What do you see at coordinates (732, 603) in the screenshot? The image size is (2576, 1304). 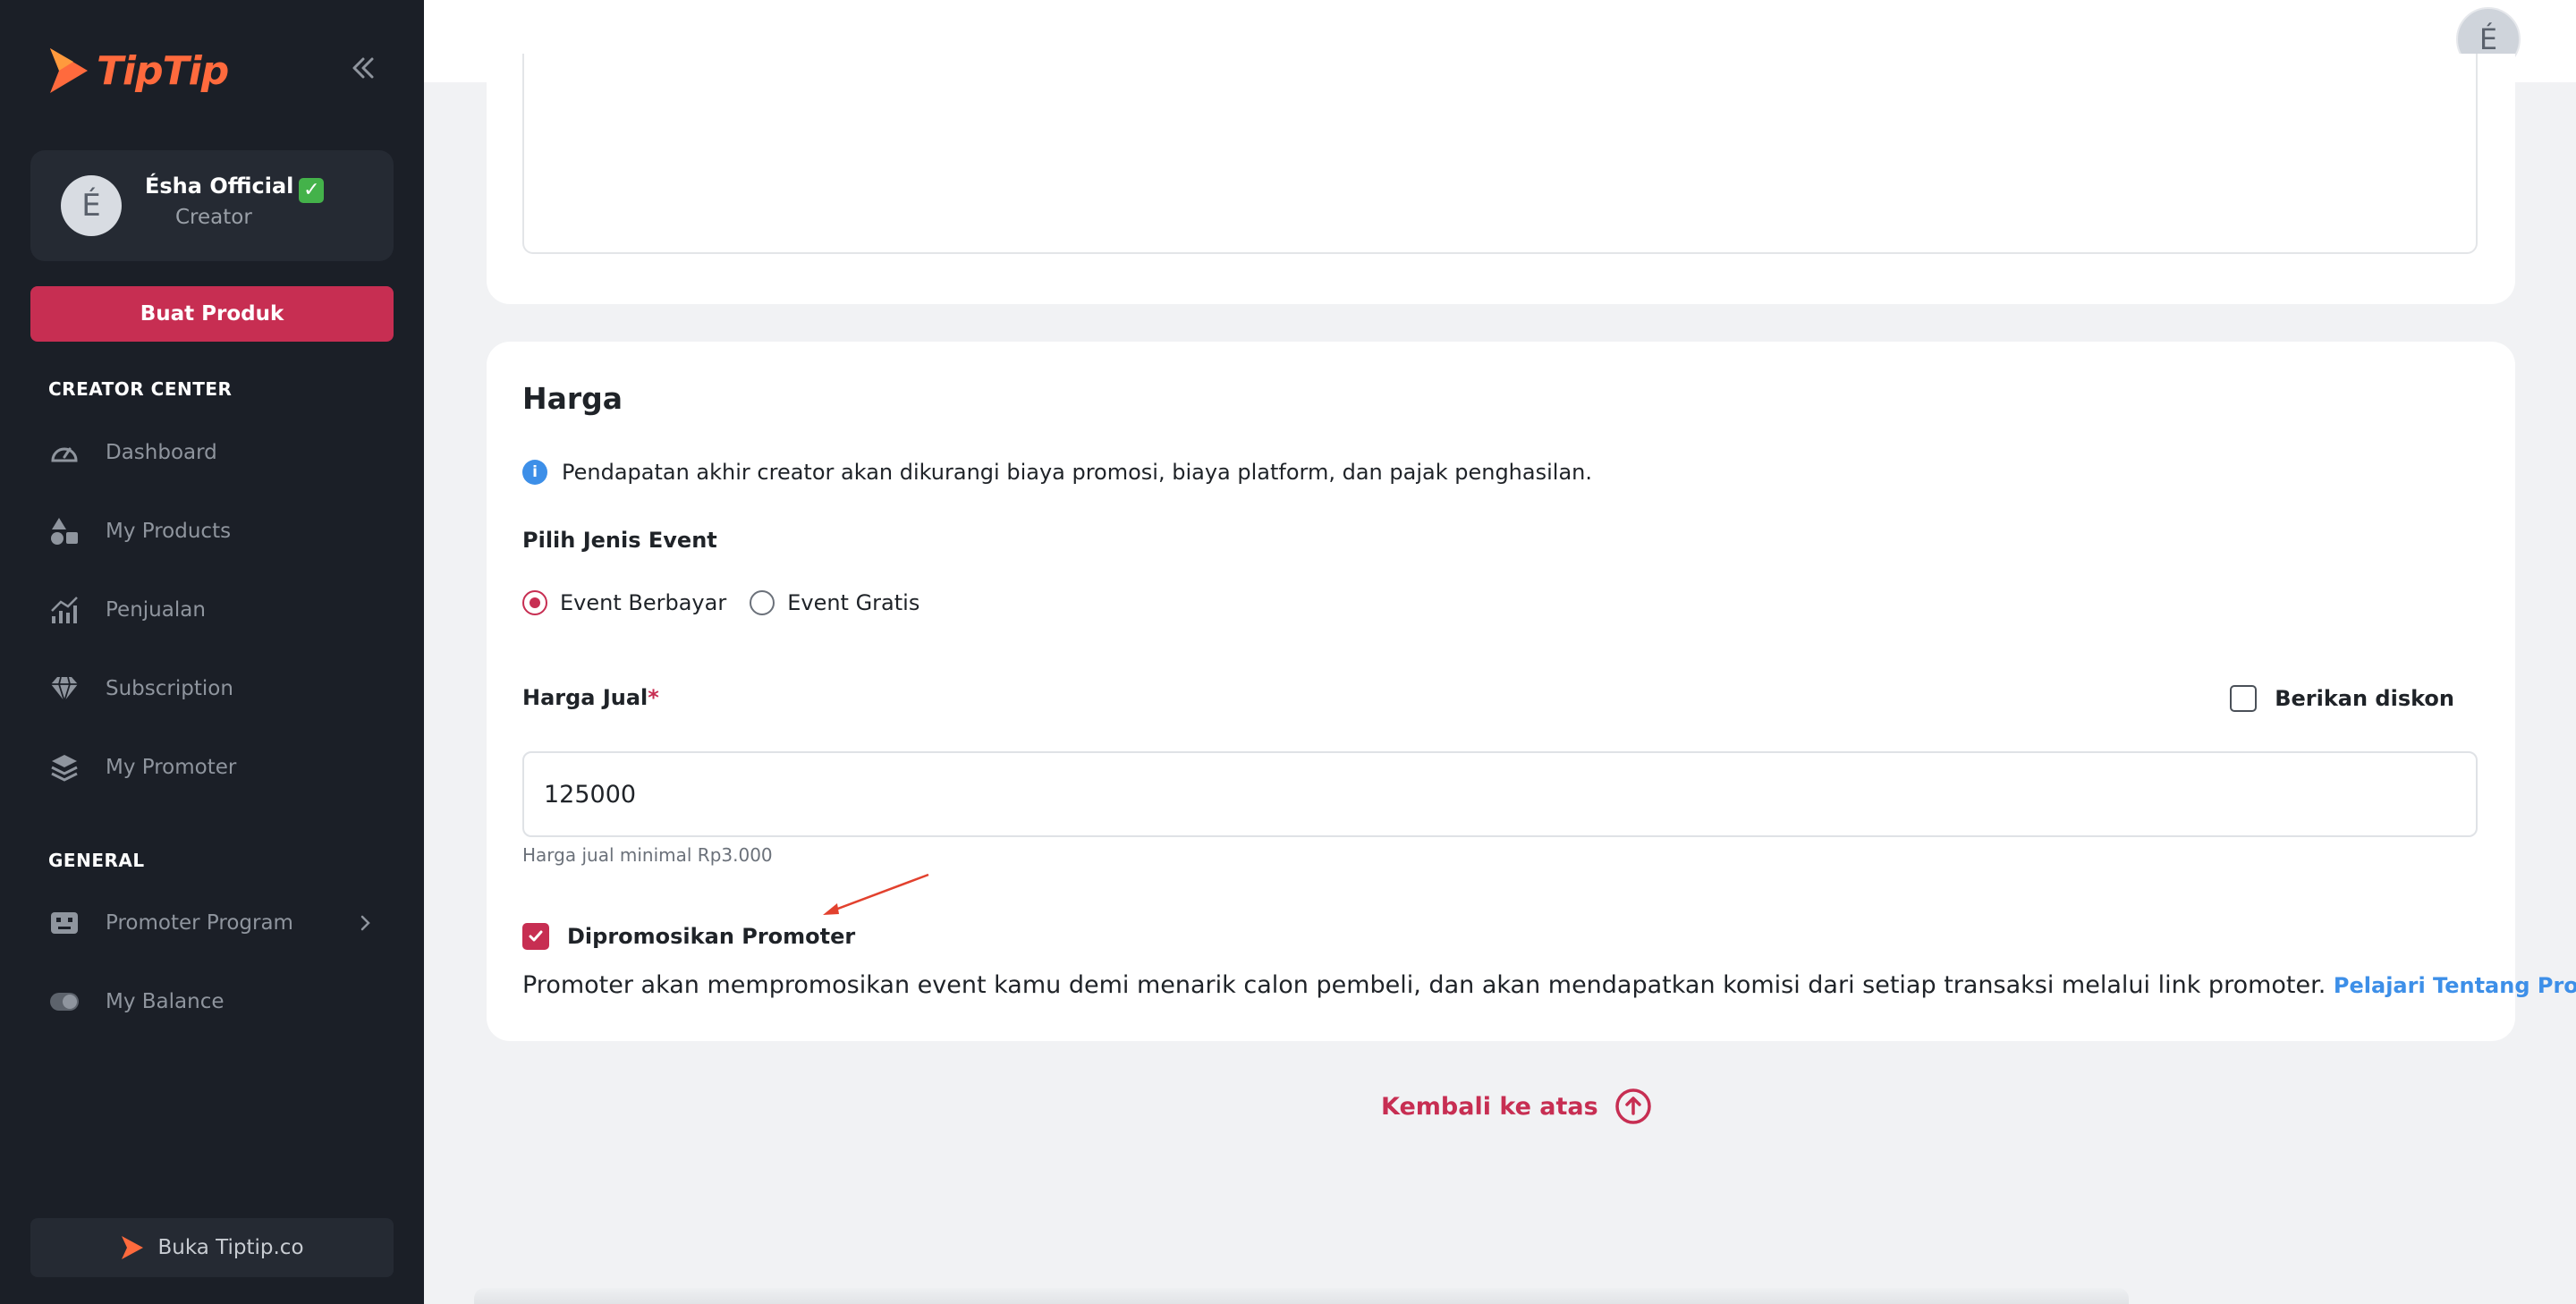 I see `event-type-radio-group: Event Berbayar Event Gratis` at bounding box center [732, 603].